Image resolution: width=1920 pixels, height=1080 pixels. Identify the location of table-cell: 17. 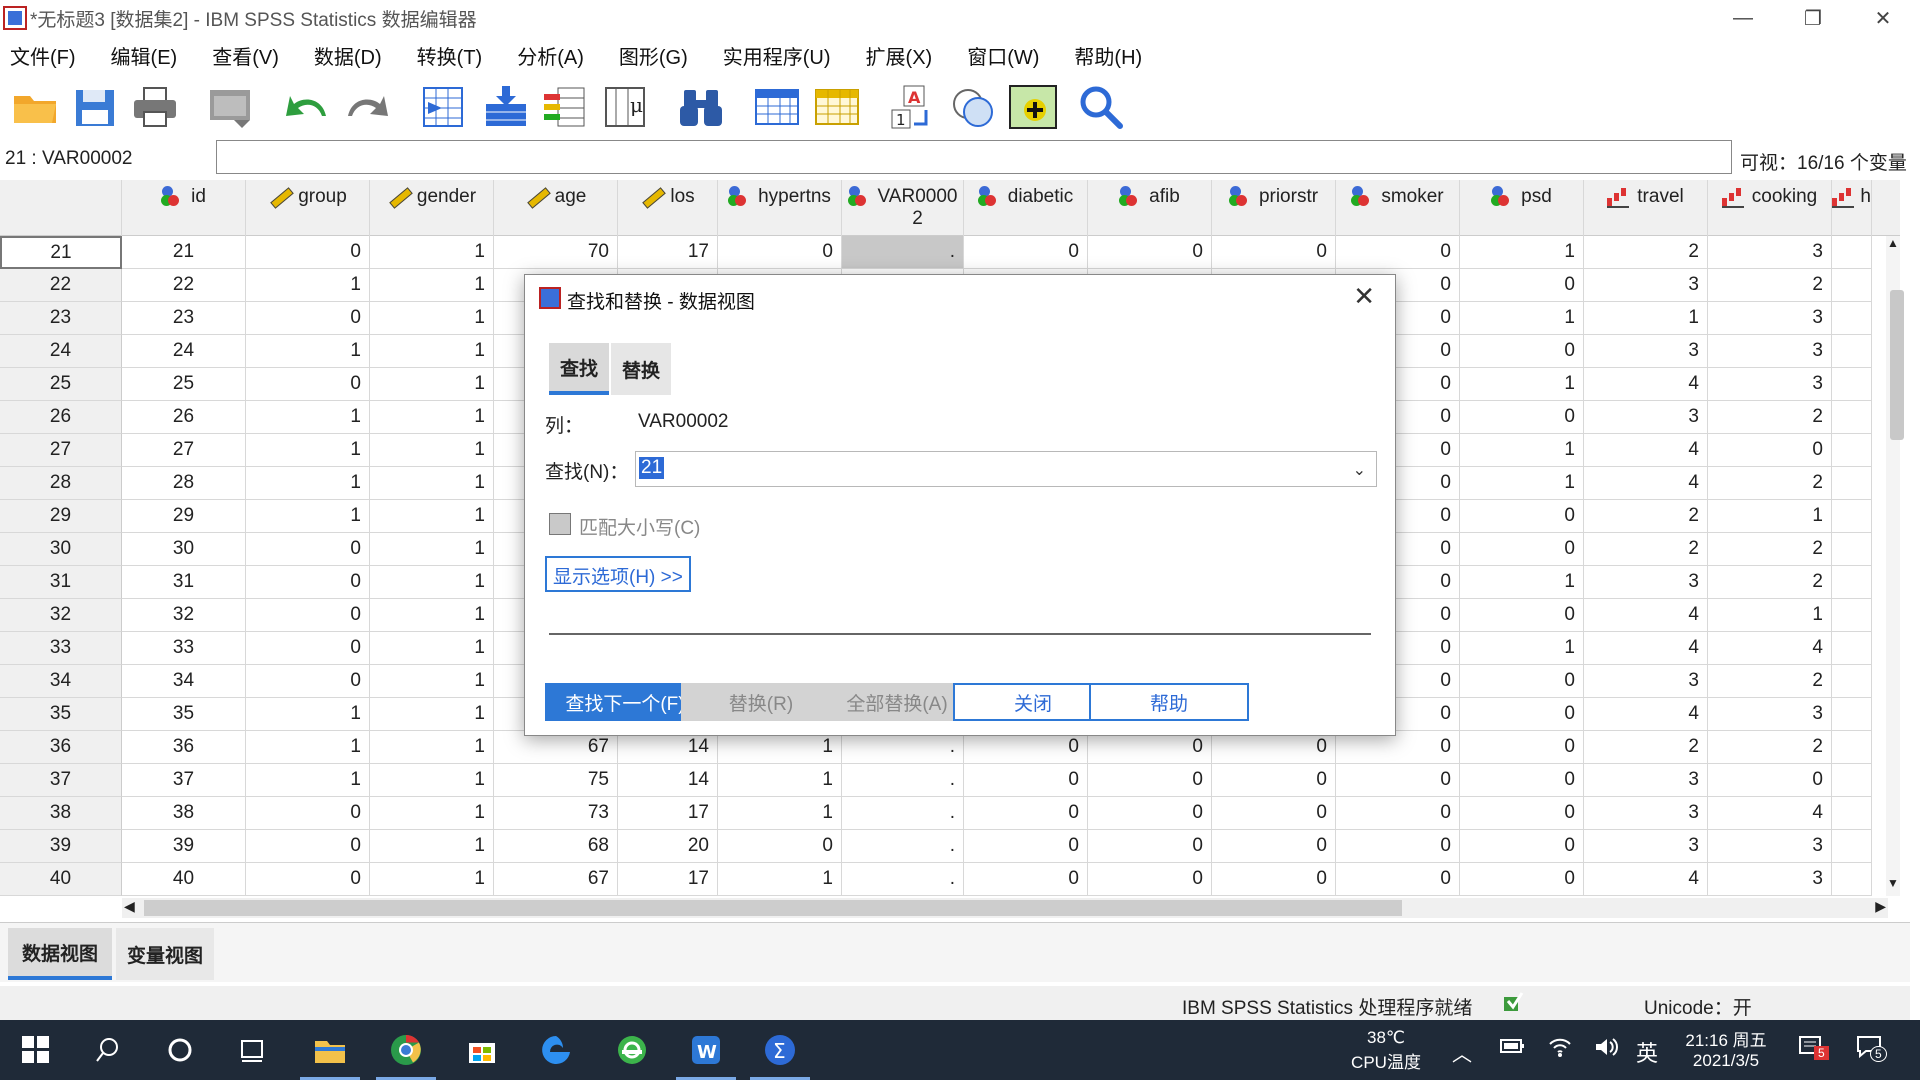
(668, 252).